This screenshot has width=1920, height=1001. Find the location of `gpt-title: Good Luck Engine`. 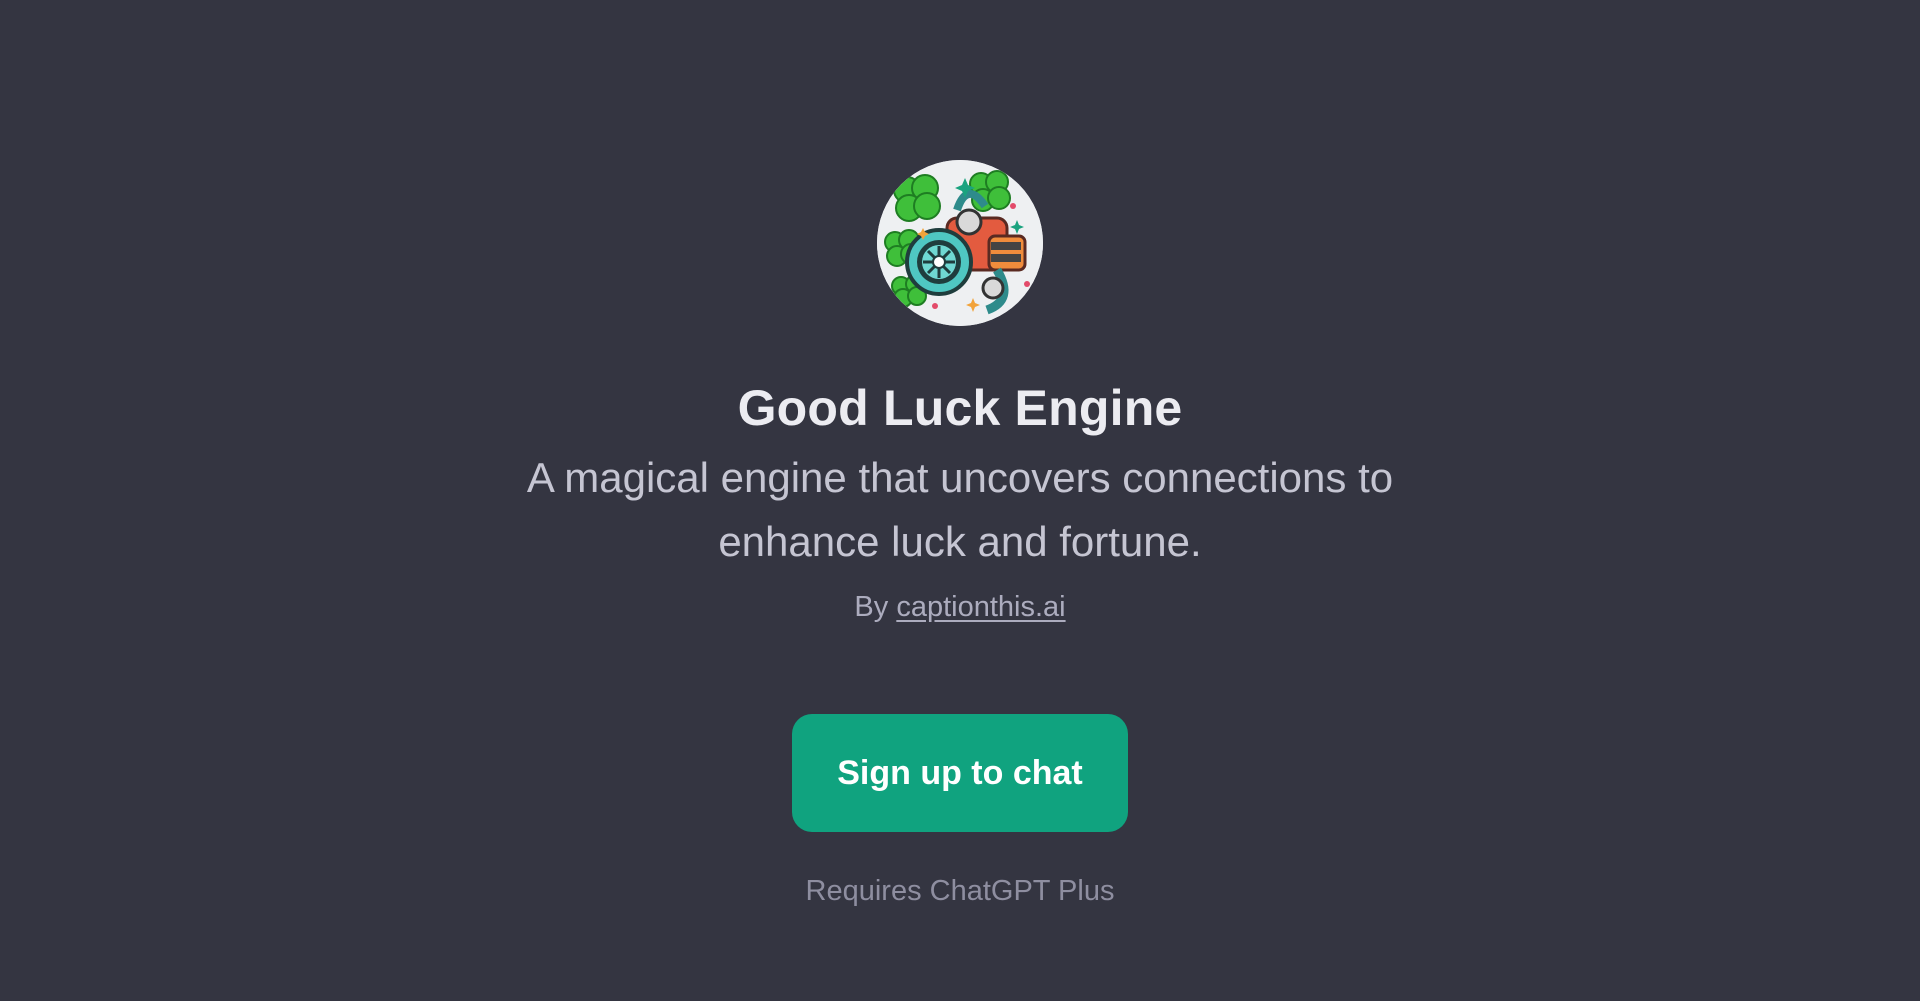

gpt-title: Good Luck Engine is located at coordinates (960, 408).